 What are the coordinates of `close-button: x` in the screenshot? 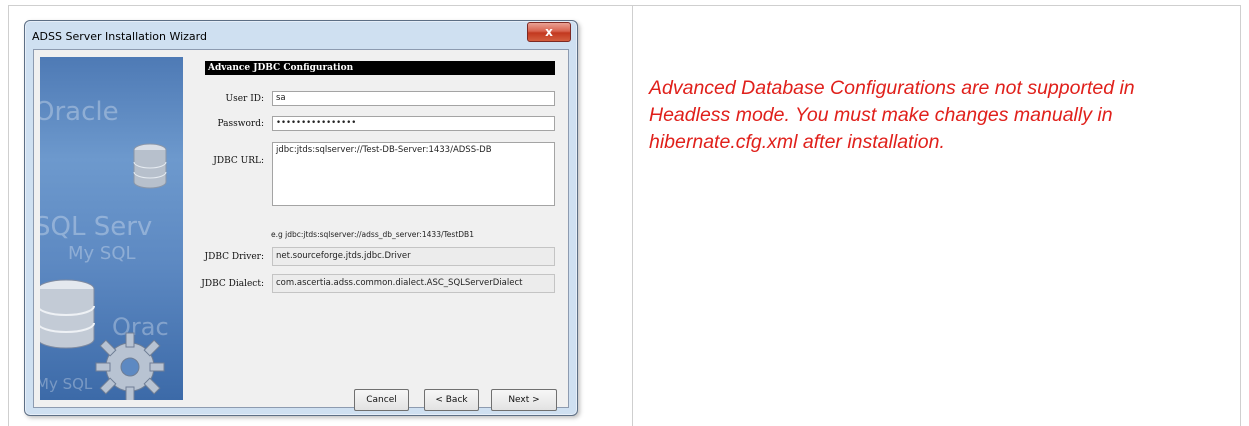 It's located at (549, 32).